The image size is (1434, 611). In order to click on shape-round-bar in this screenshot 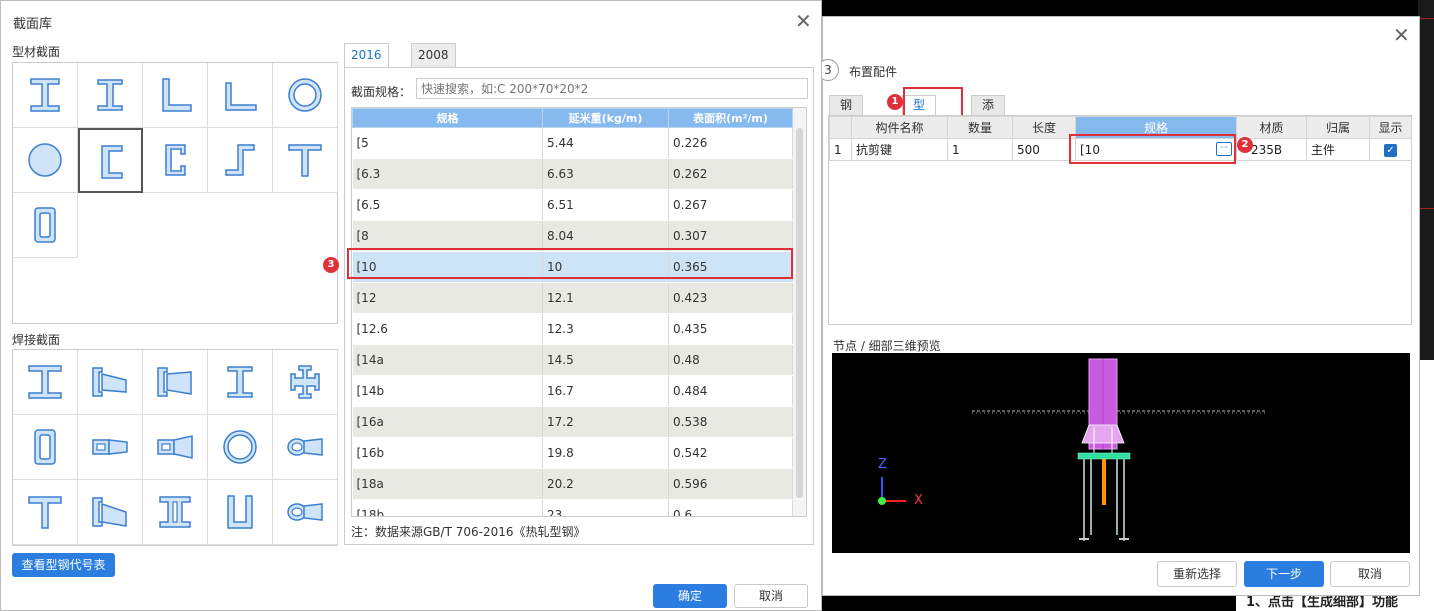, I will do `click(45, 160)`.